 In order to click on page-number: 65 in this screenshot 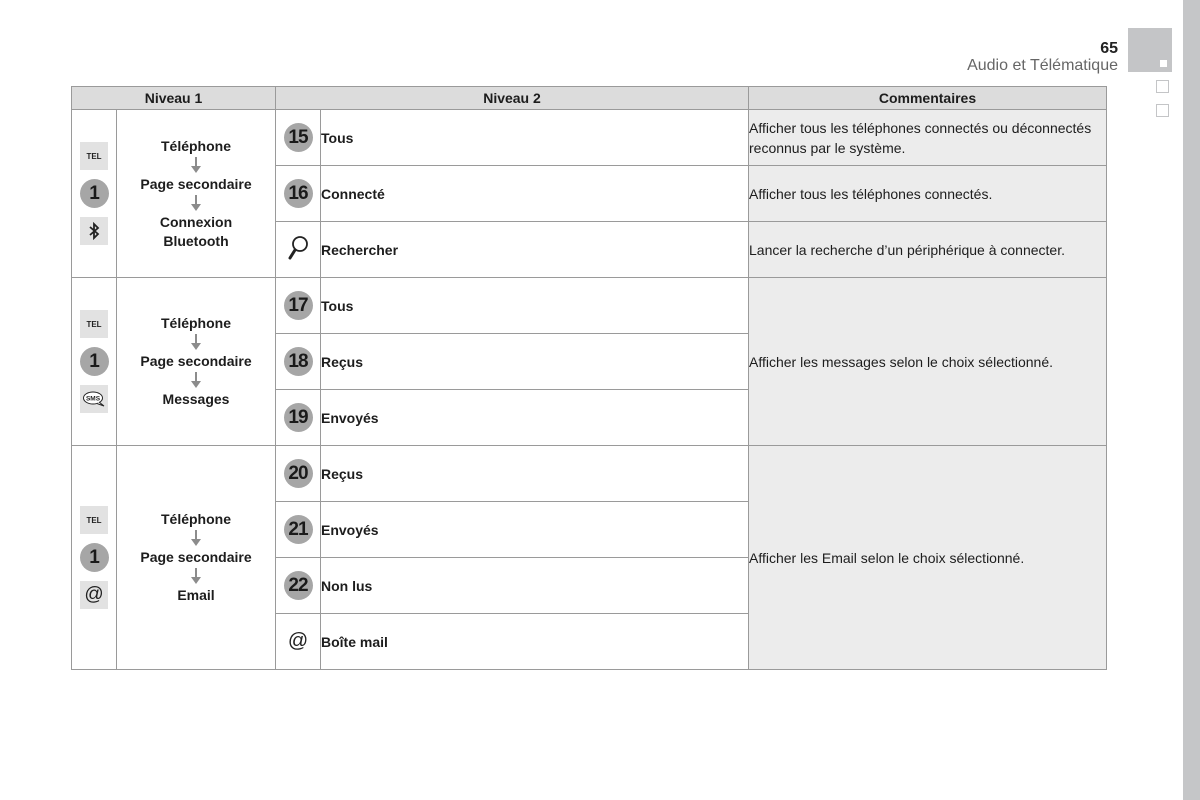, I will do `click(1109, 48)`.